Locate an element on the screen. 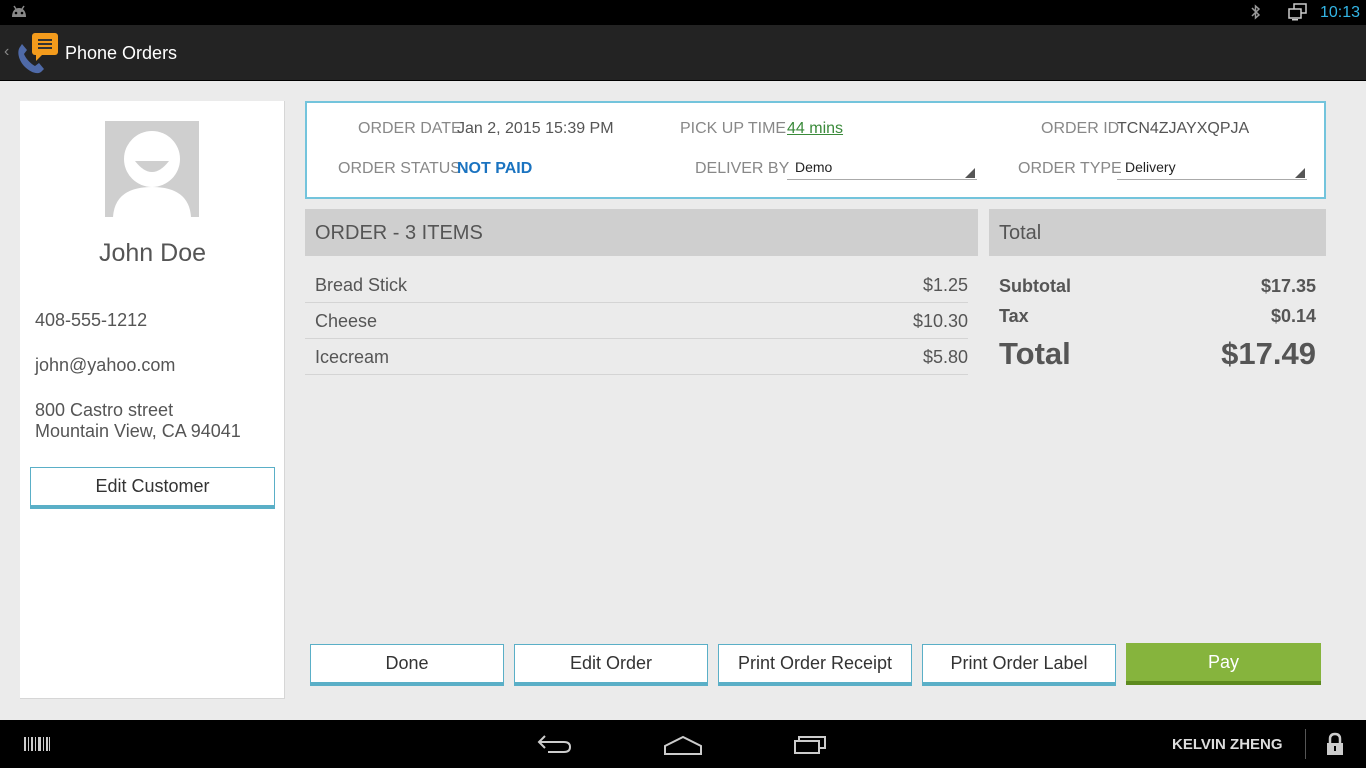  print-order-label-button: Print Order Label is located at coordinates (1019, 665).